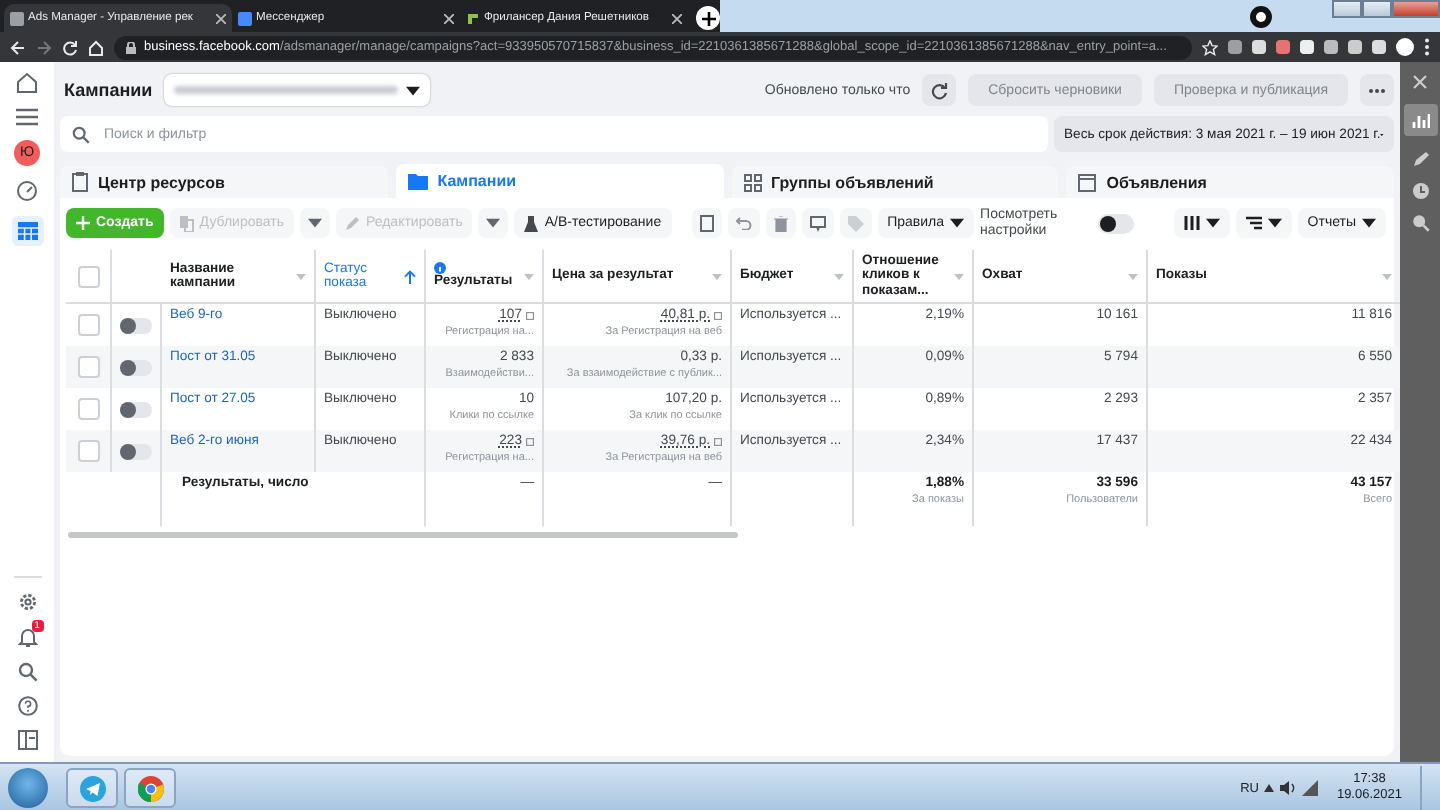  I want to click on breakdown-icon, so click(1253, 223).